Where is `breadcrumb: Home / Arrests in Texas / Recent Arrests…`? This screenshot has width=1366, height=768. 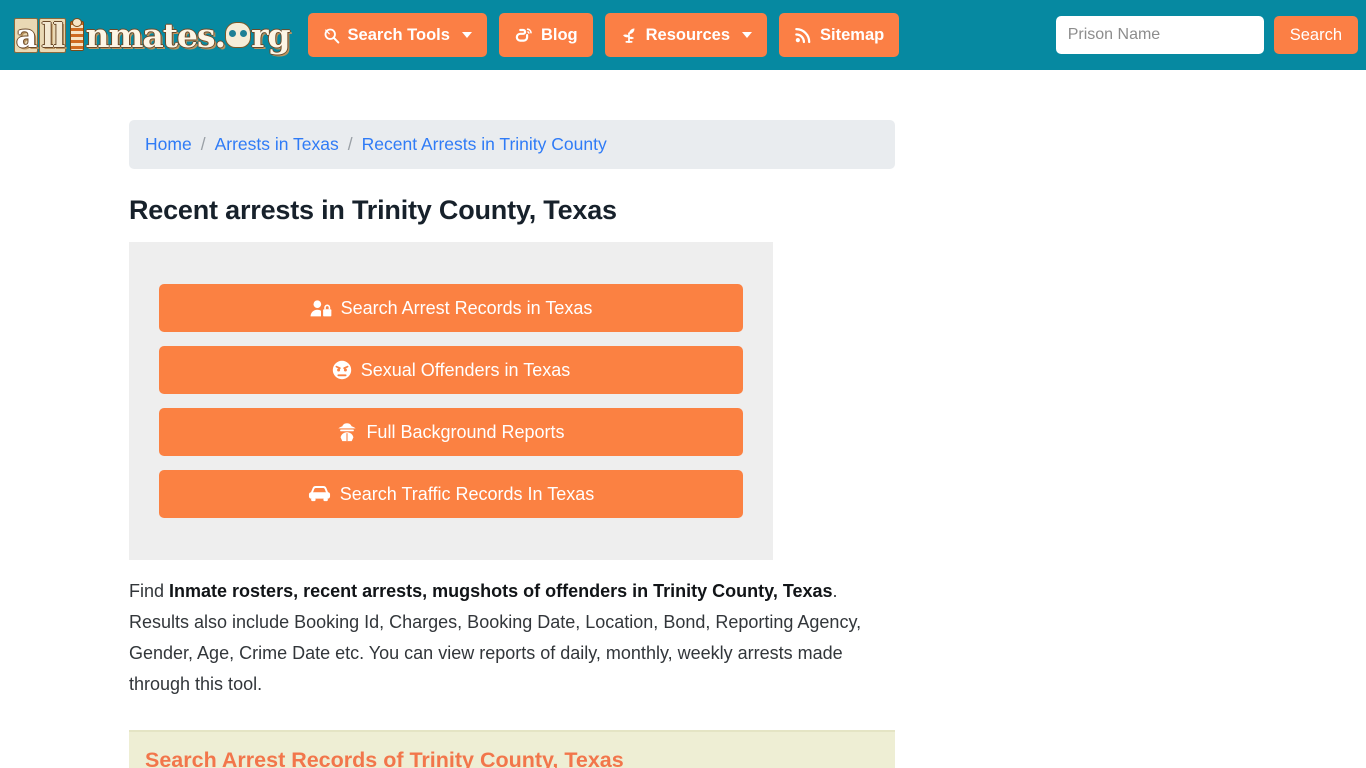 breadcrumb: Home / Arrests in Texas / Recent Arrests… is located at coordinates (512, 144).